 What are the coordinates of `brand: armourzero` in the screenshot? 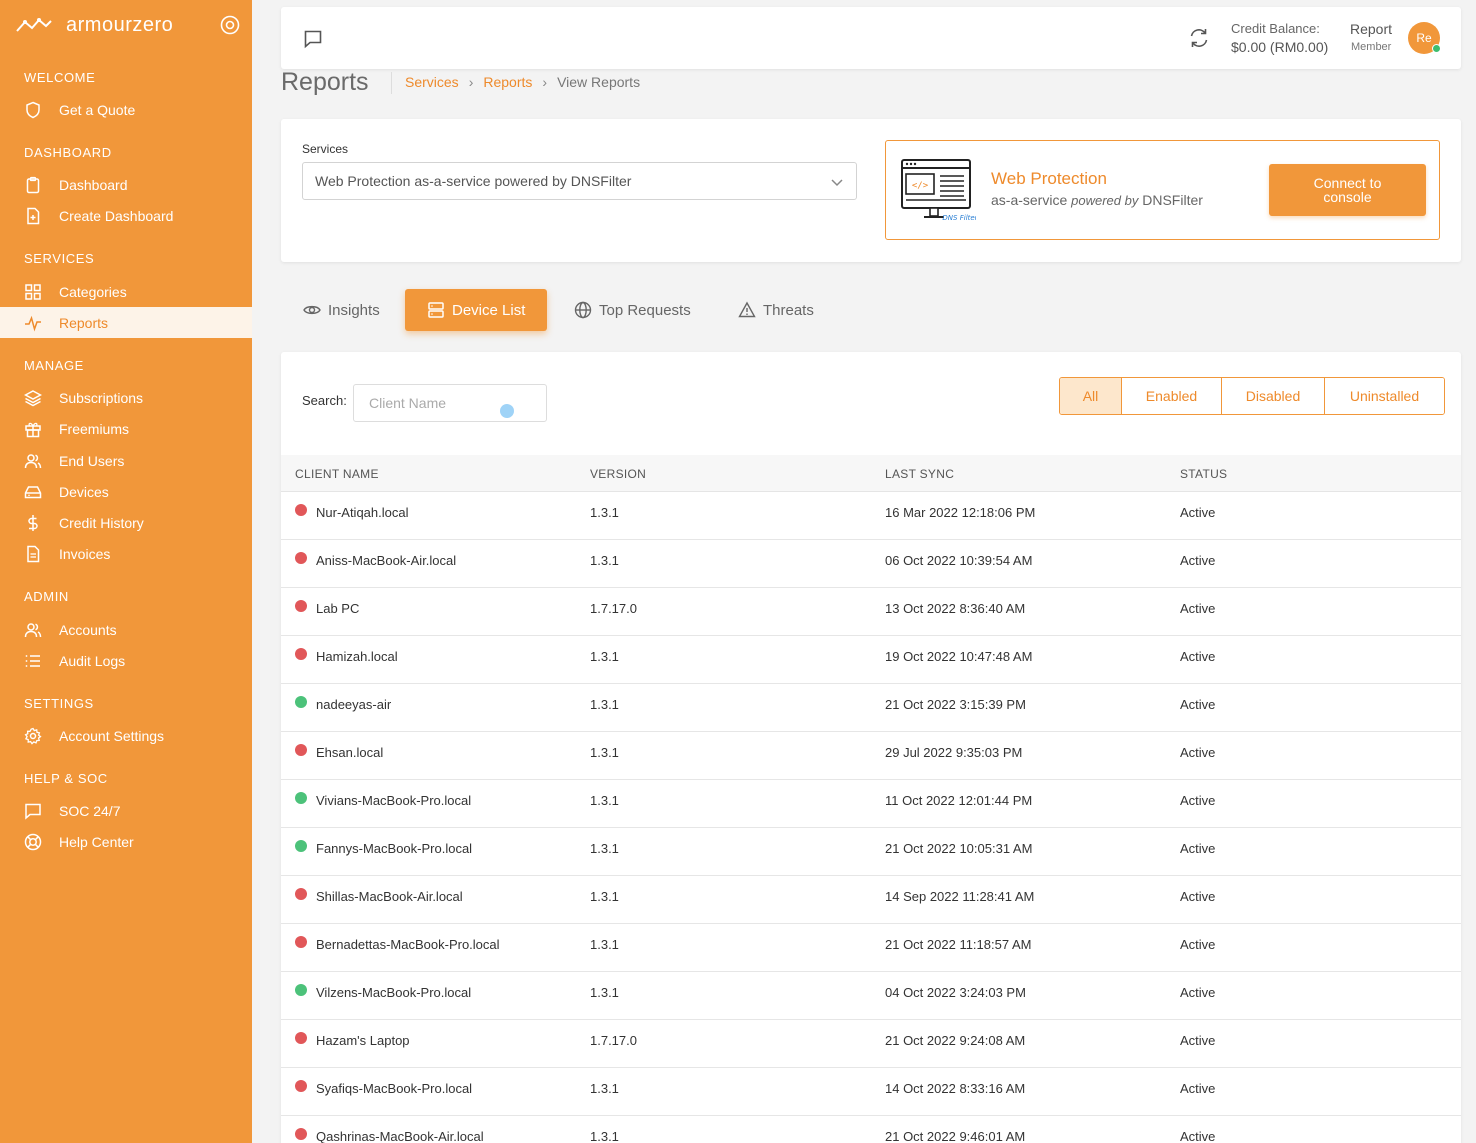 It's located at (128, 25).